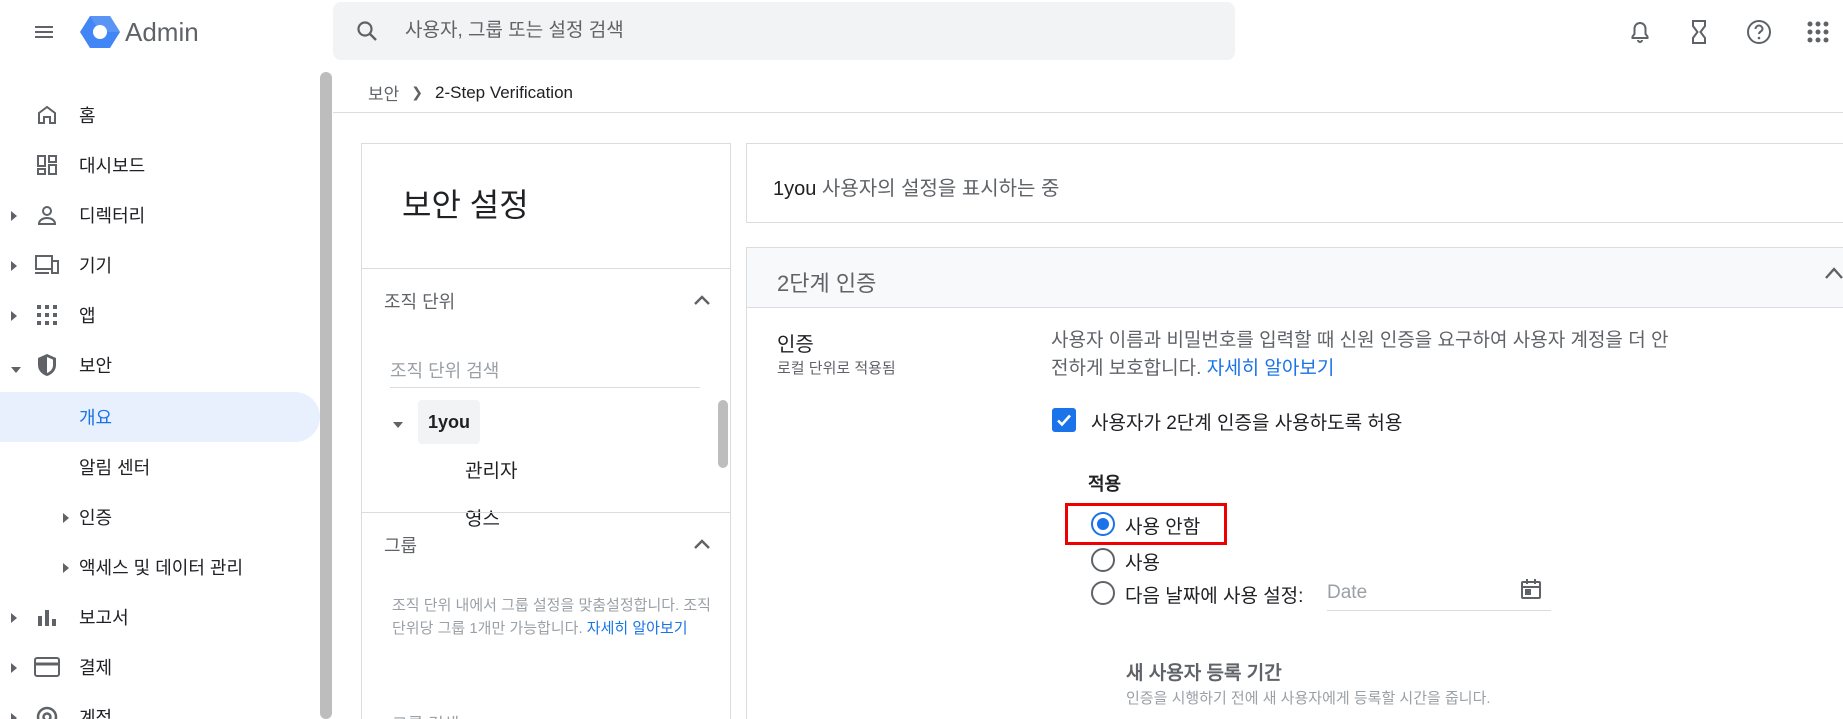  Describe the element at coordinates (326, 395) in the screenshot. I see `sidebar-scrollbar` at that location.